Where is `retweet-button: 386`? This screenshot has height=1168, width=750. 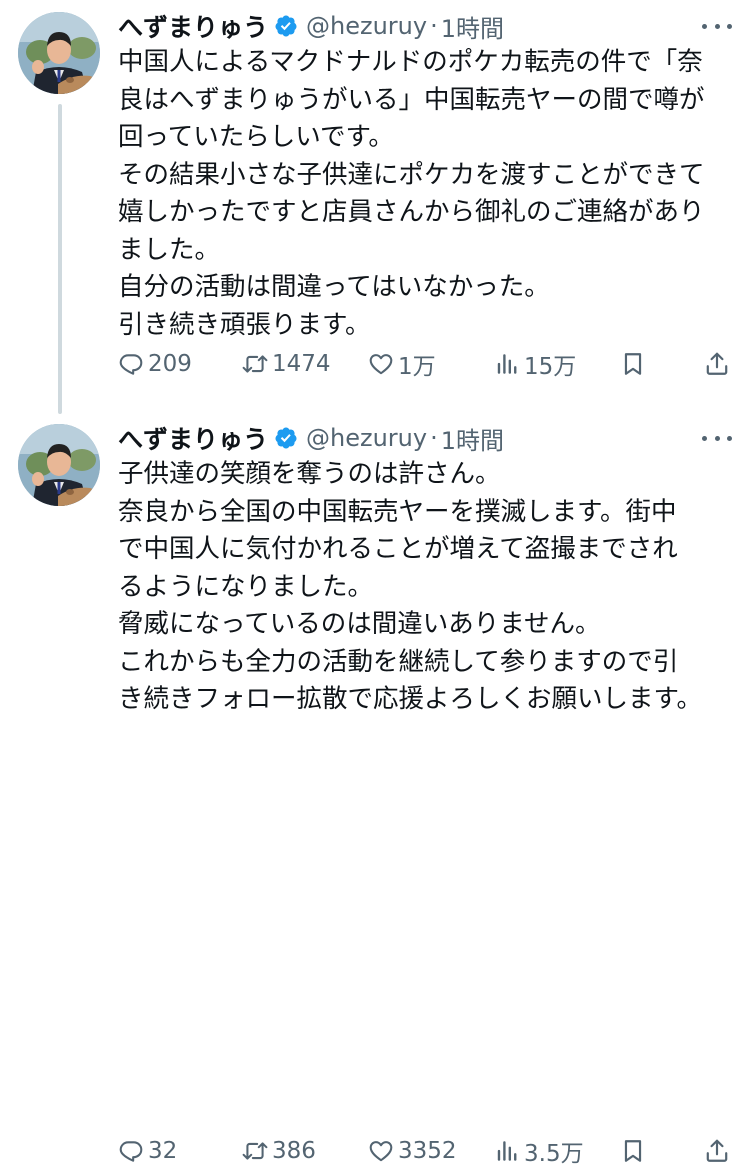
retweet-button: 386 is located at coordinates (279, 1151).